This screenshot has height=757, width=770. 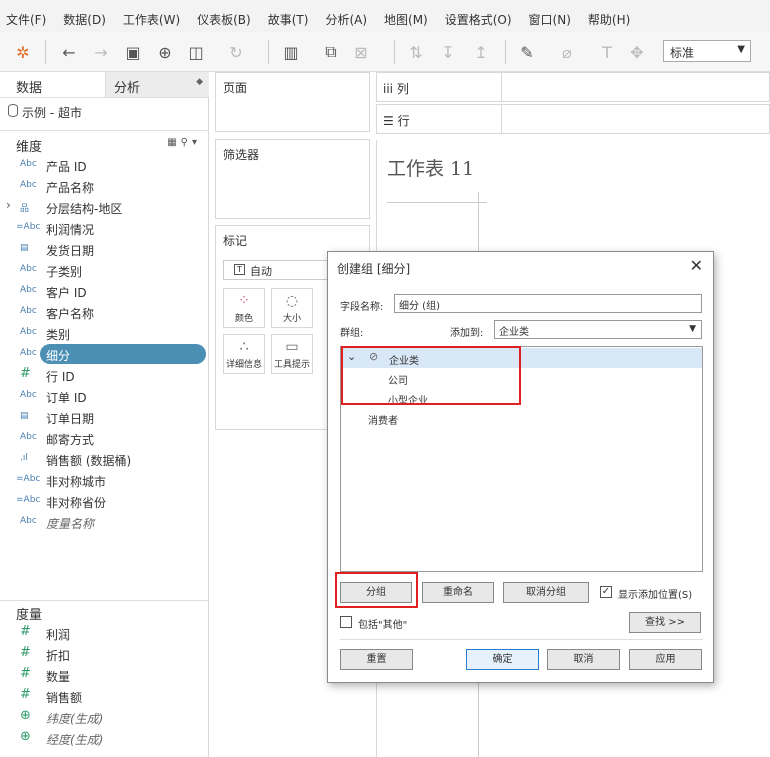 What do you see at coordinates (84, 209) in the screenshot?
I see `field-name: 分层结构-地区` at bounding box center [84, 209].